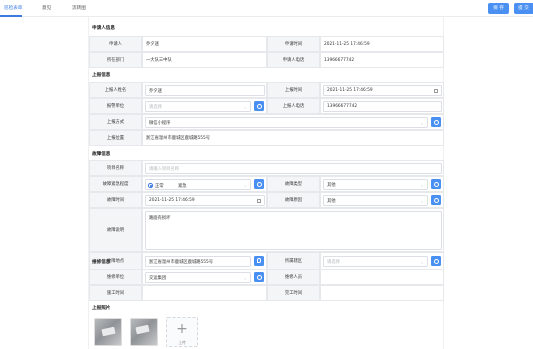 Image resolution: width=533 pixels, height=349 pixels. What do you see at coordinates (182, 329) in the screenshot?
I see `plus-icon: +` at bounding box center [182, 329].